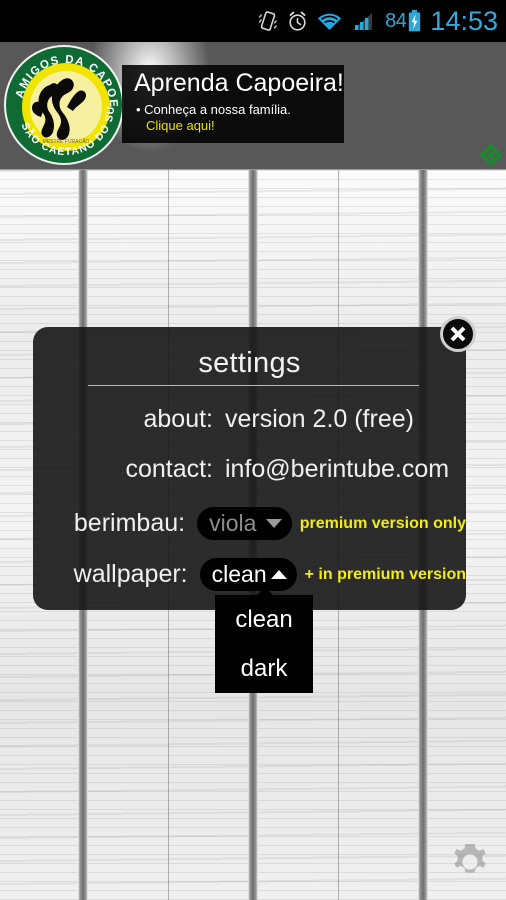 This screenshot has height=900, width=506. I want to click on berimbau-premium-note: premium version only, so click(382, 523).